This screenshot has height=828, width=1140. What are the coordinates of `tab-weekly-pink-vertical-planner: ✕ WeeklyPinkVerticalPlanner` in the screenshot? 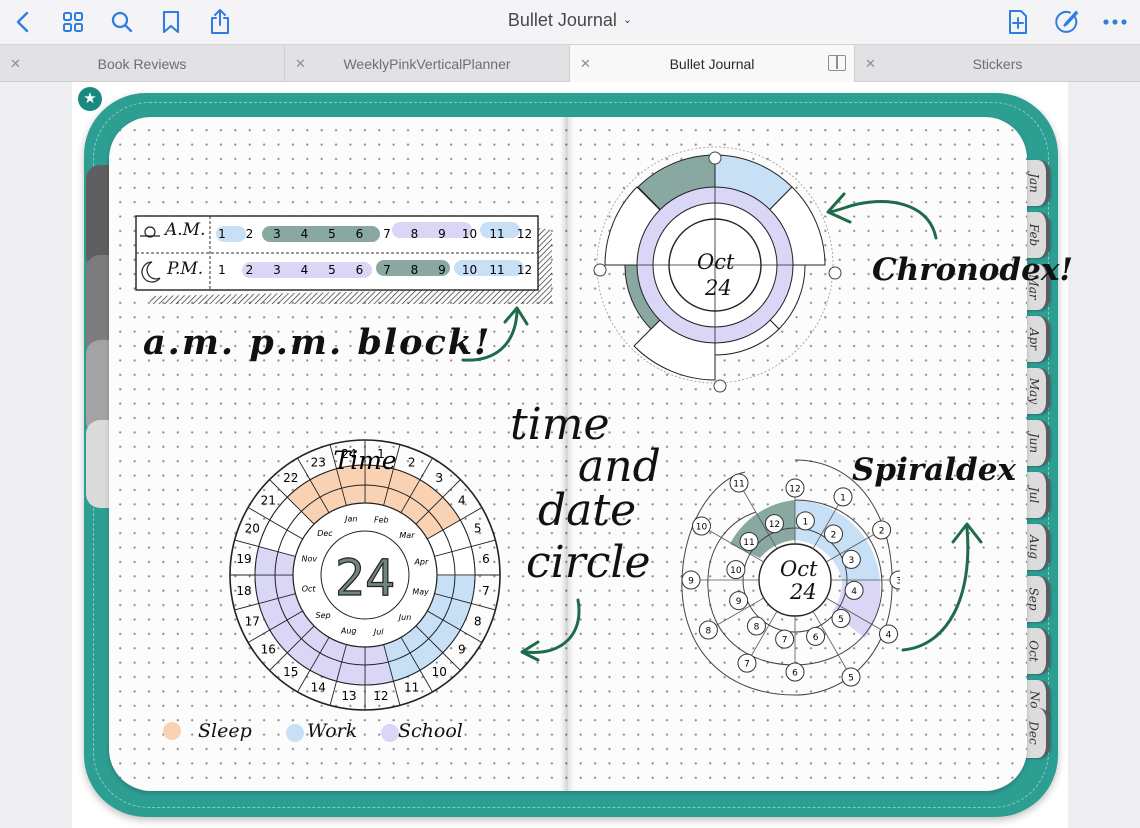 It's located at (427, 63).